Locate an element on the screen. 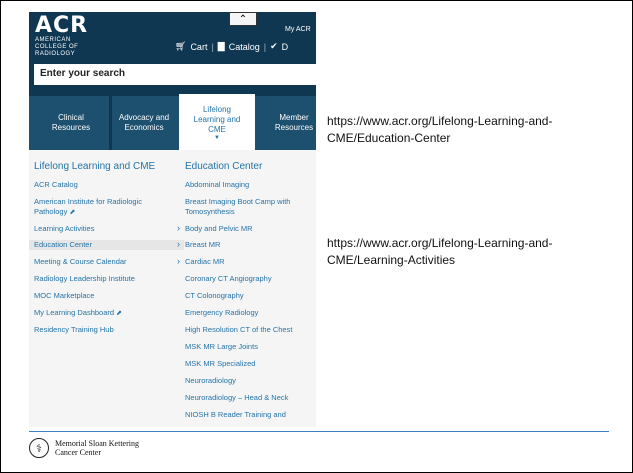 This screenshot has height=473, width=633. logo-wordmark: ACR is located at coordinates (62, 25).